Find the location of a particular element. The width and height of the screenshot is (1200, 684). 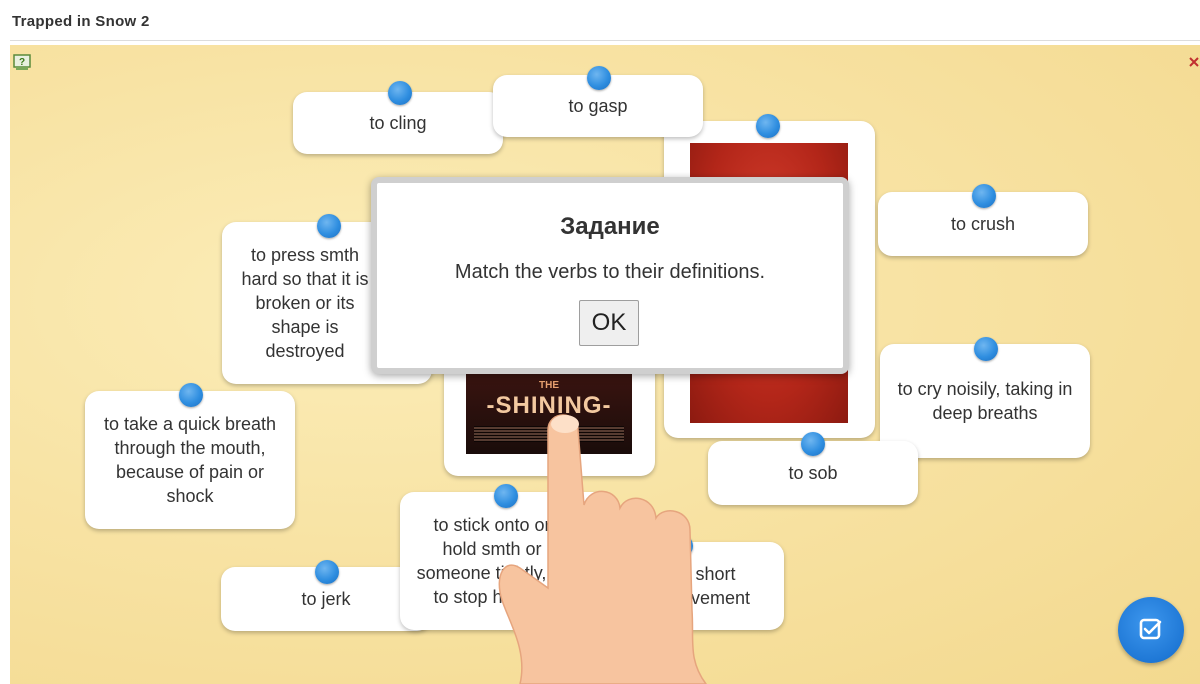

card-label: to cry noisily, taking in deep breaths is located at coordinates (985, 401).